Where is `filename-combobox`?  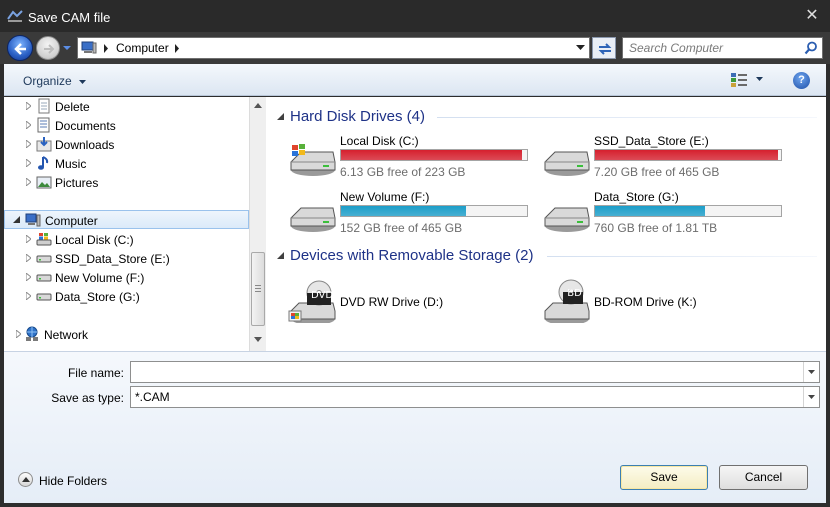 filename-combobox is located at coordinates (475, 372).